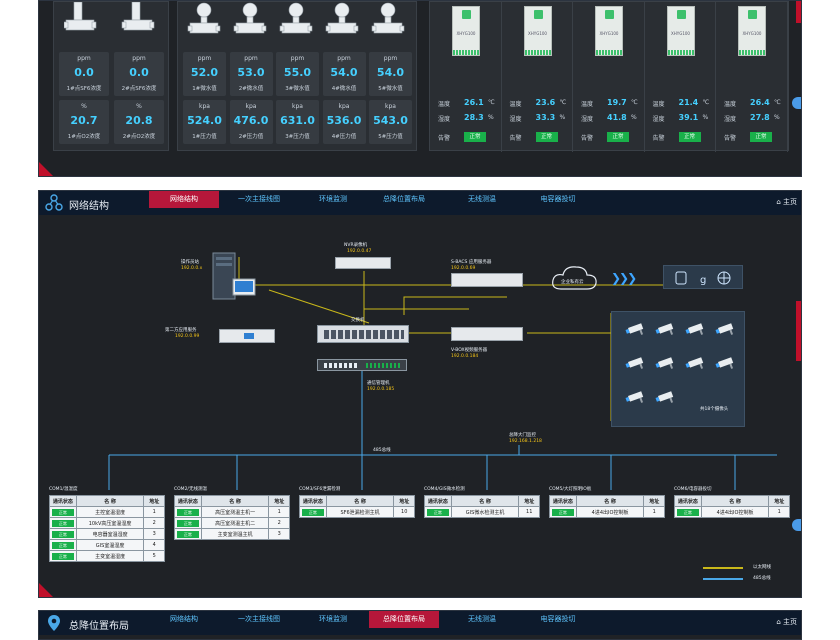  I want to click on location-pin-icon, so click(54, 623).